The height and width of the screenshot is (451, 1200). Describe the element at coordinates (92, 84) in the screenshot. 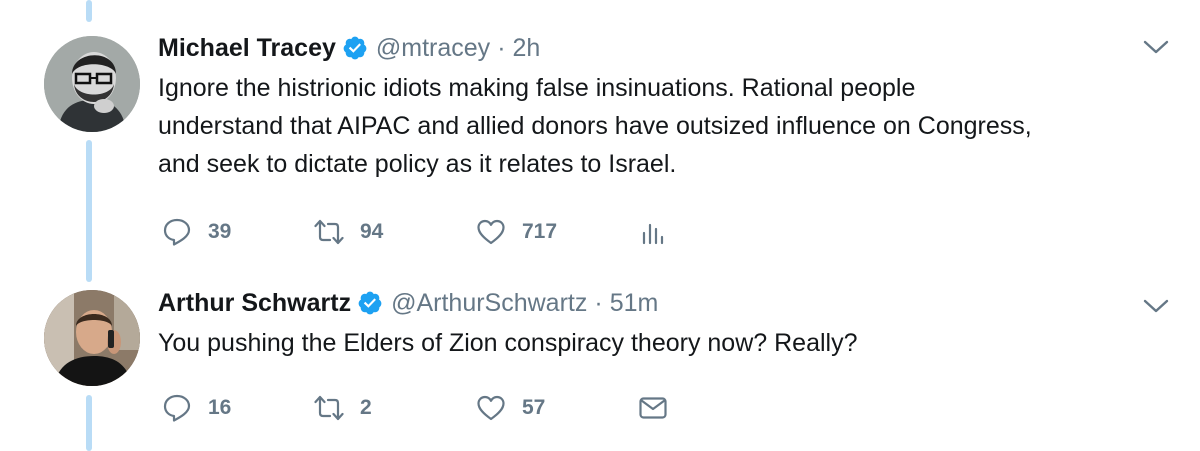

I see `avatar-michael-tracey` at that location.